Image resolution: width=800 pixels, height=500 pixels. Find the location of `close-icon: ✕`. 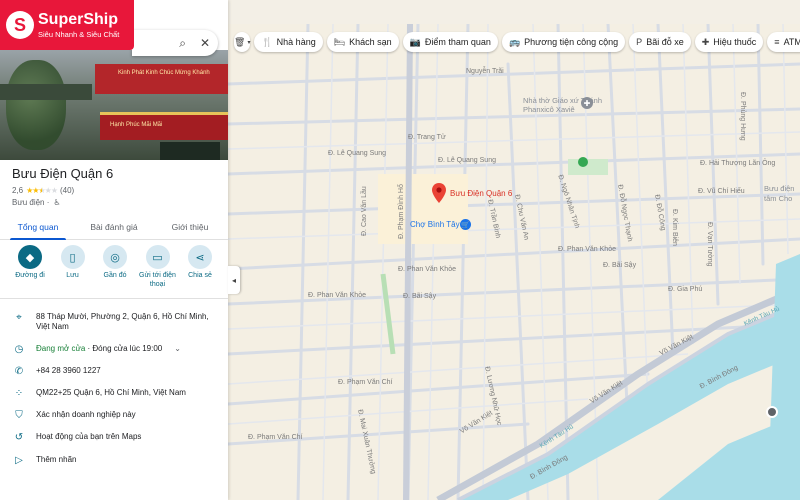

close-icon: ✕ is located at coordinates (205, 43).